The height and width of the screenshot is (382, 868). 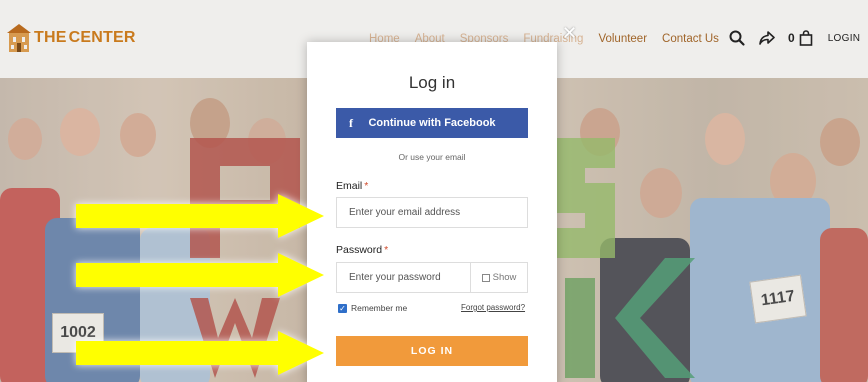 I want to click on email-field, so click(x=432, y=212).